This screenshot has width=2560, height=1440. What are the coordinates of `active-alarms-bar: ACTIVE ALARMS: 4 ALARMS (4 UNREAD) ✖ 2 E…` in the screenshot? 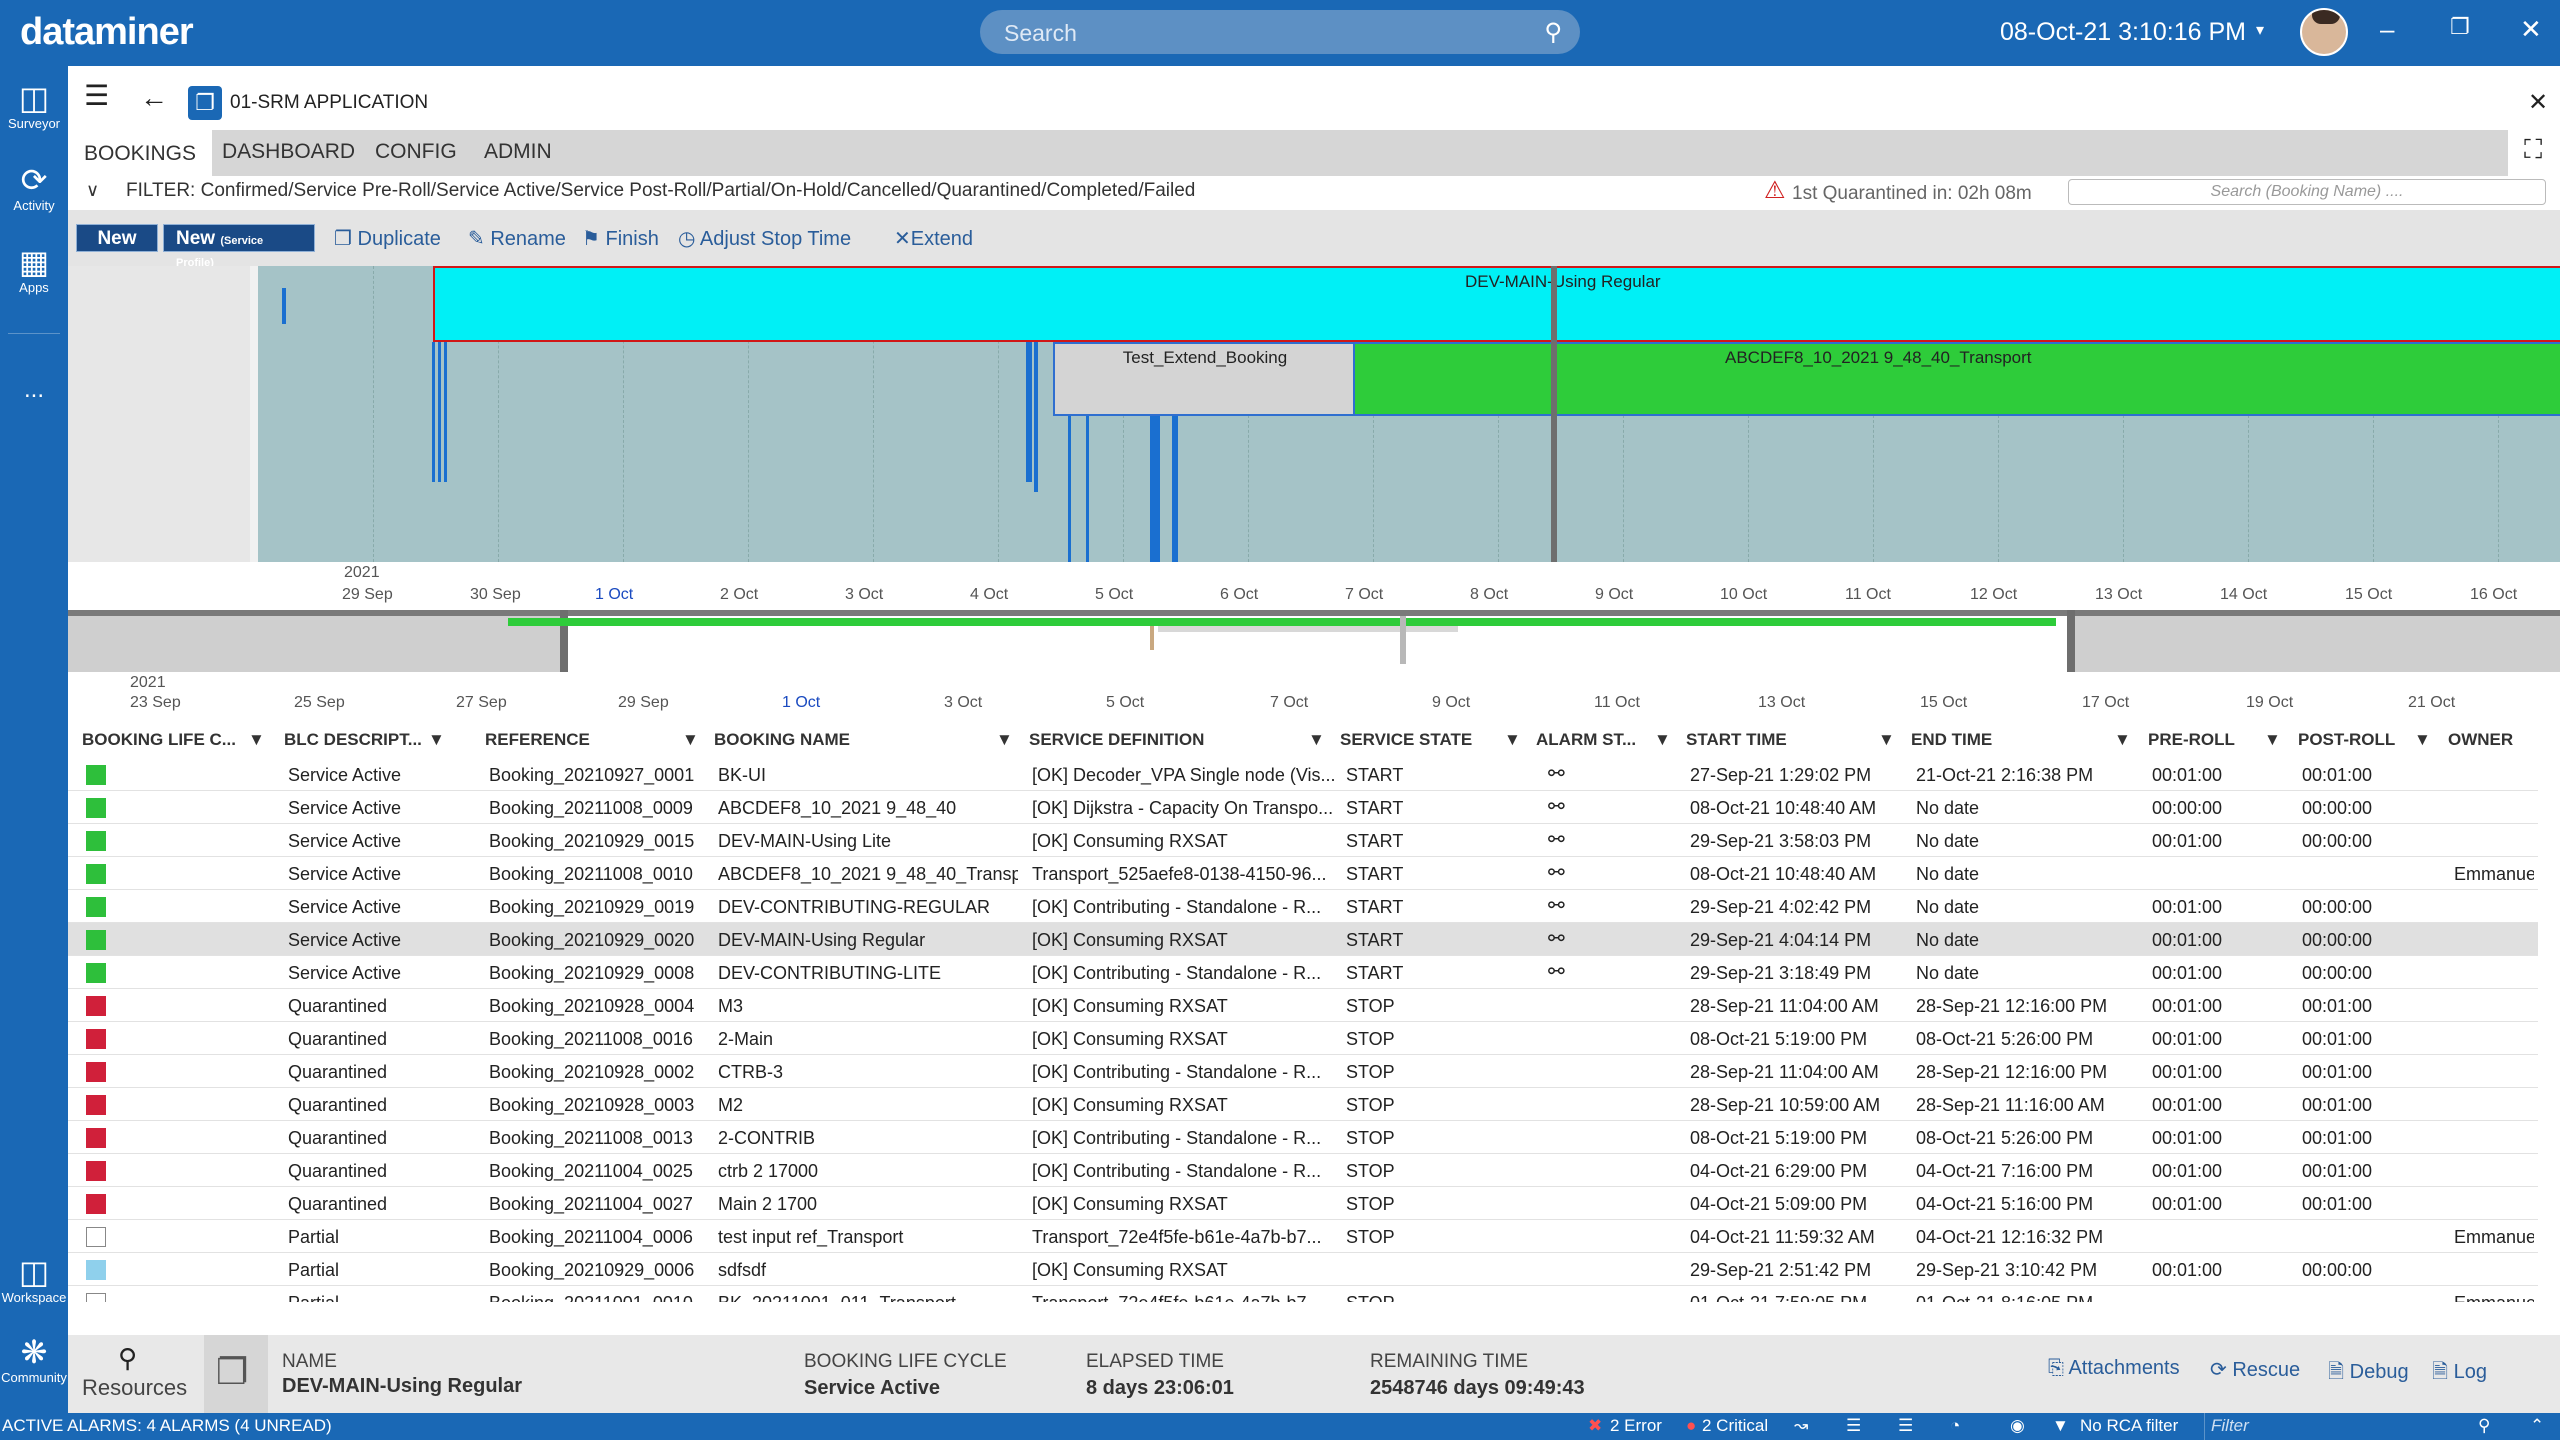 It's located at (1280, 1426).